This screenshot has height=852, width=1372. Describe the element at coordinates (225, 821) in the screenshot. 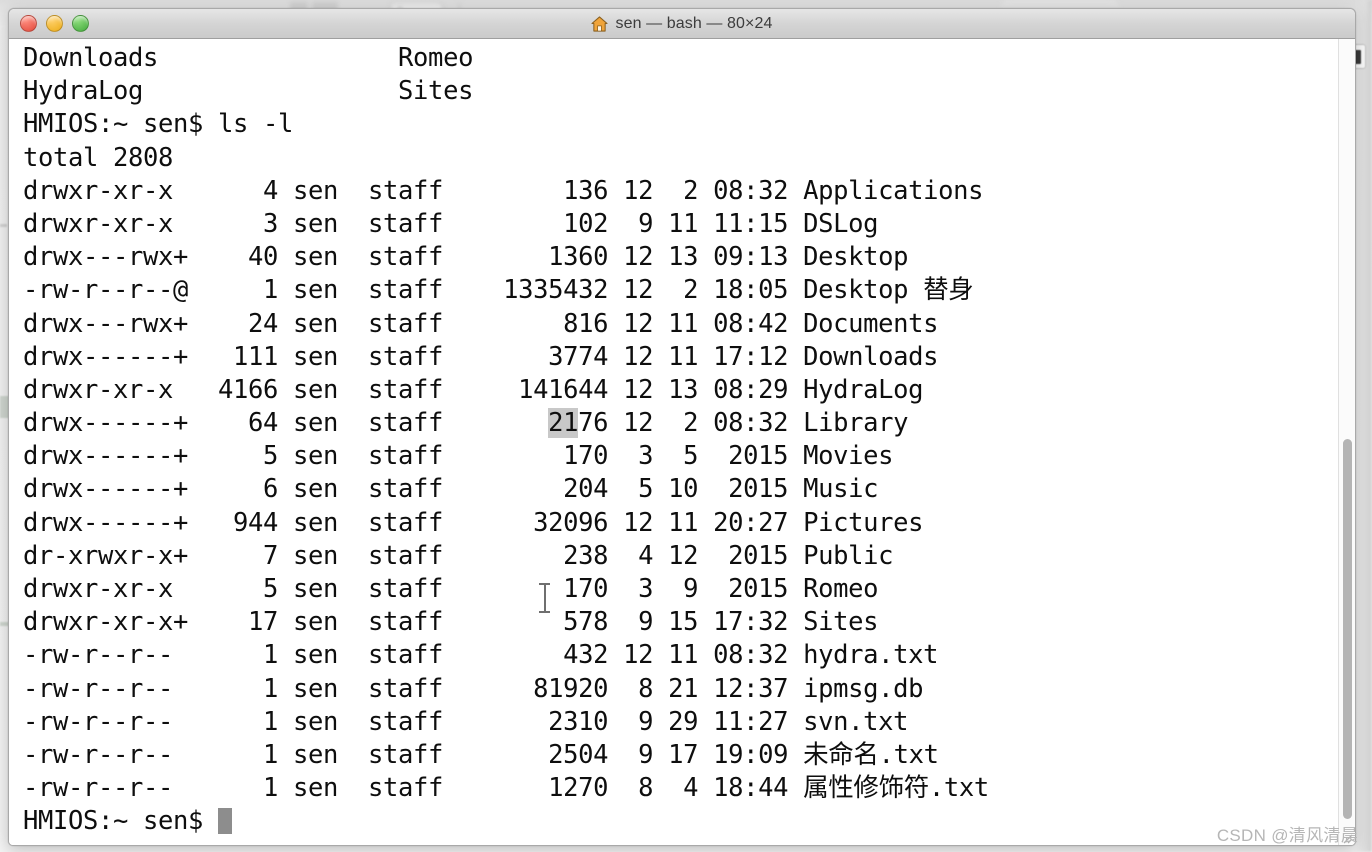

I see `terminal-cursor` at that location.